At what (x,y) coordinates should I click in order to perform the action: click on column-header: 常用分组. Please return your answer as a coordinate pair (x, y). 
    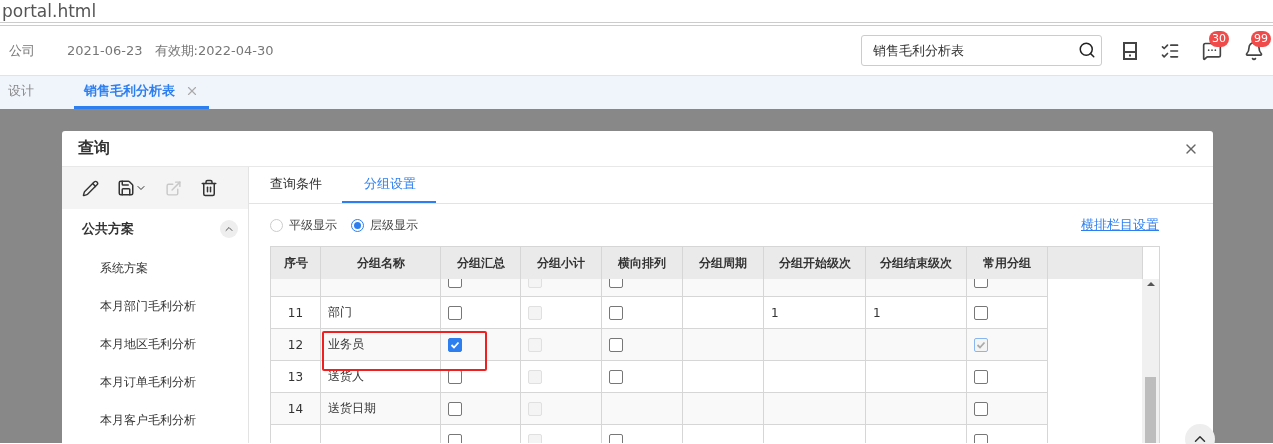
    Looking at the image, I should click on (1007, 263).